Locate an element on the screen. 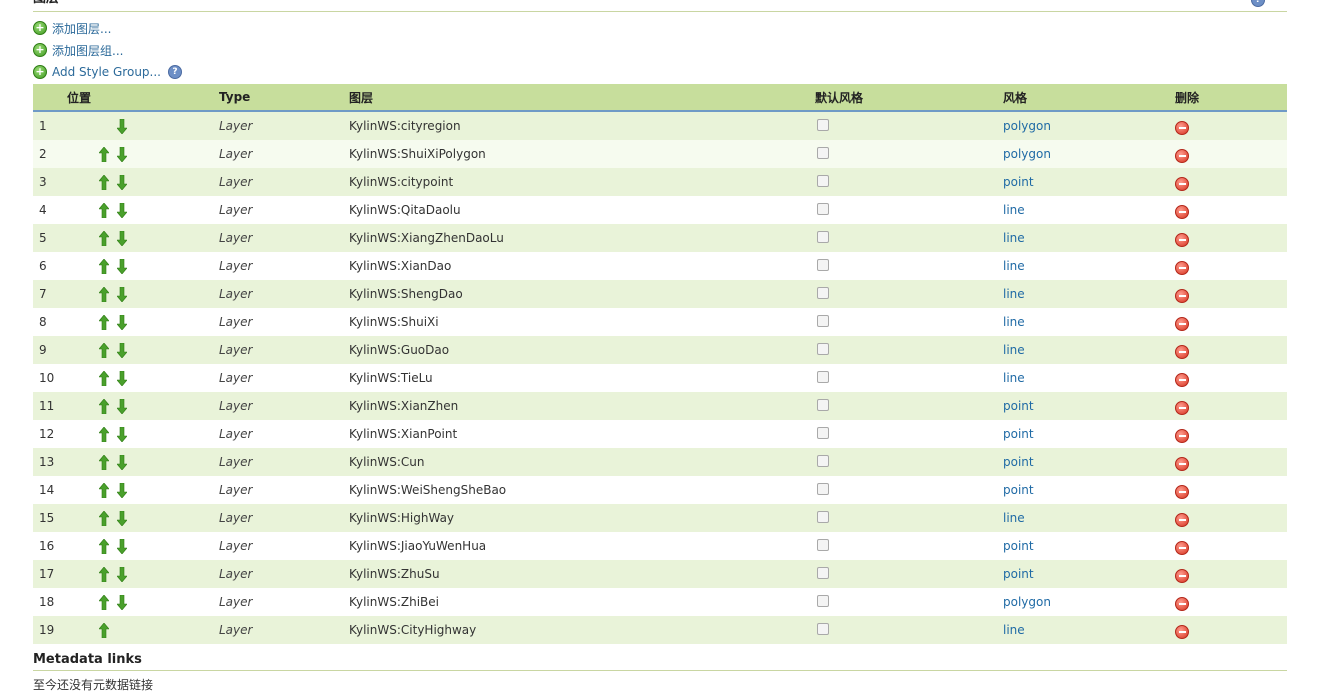 The height and width of the screenshot is (698, 1321). header-position: 位置 is located at coordinates (143, 98).